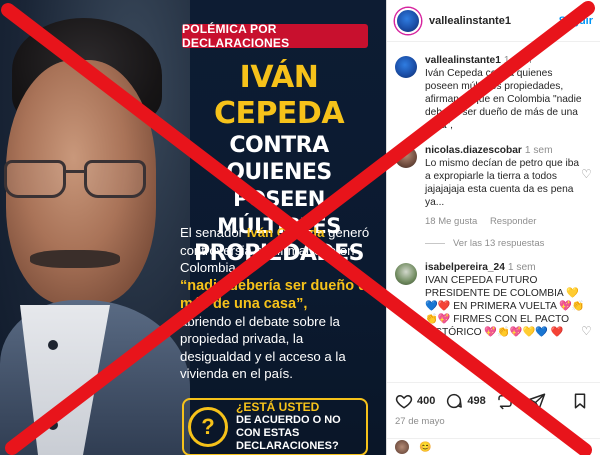 Image resolution: width=600 pixels, height=455 pixels. Describe the element at coordinates (454, 401) in the screenshot. I see `comment-bubble-icon` at that location.